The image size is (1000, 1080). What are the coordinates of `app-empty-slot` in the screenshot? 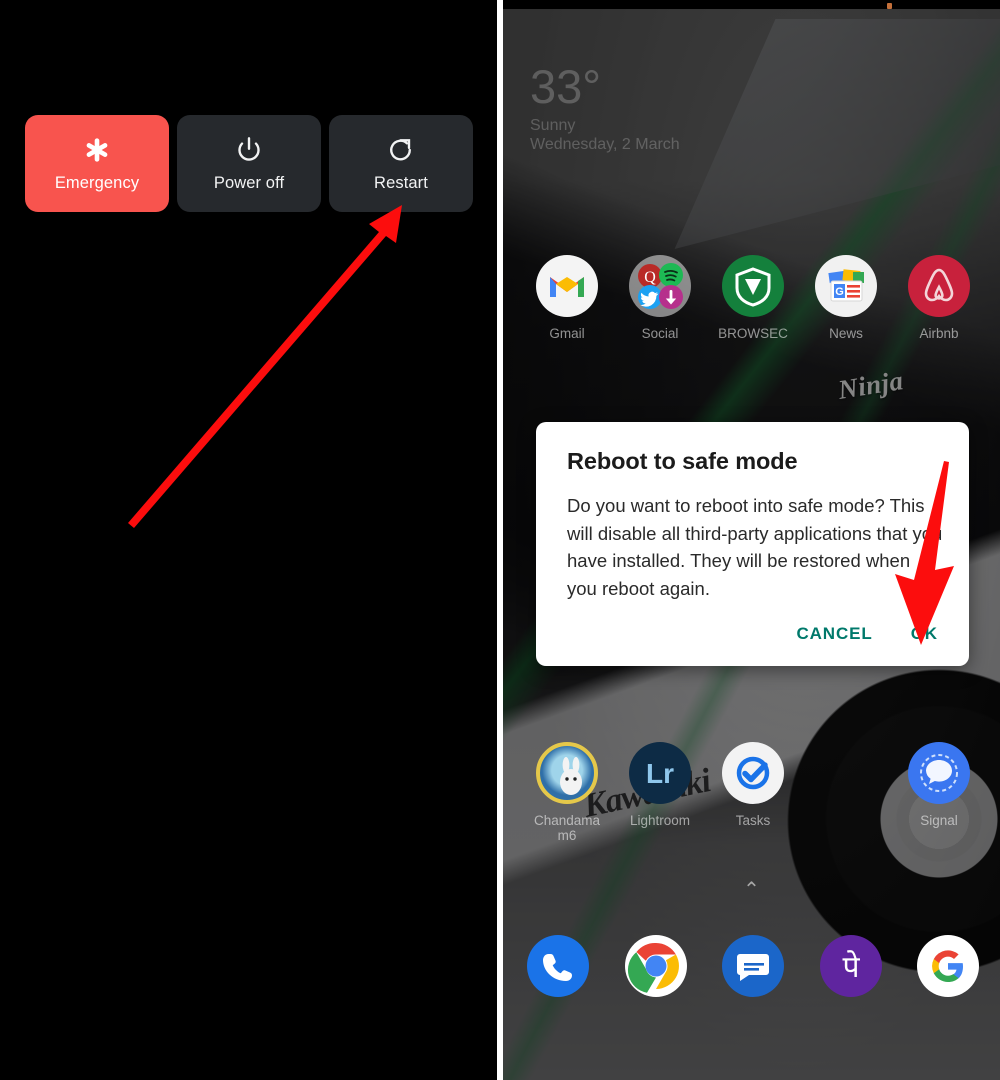 It's located at (846, 792).